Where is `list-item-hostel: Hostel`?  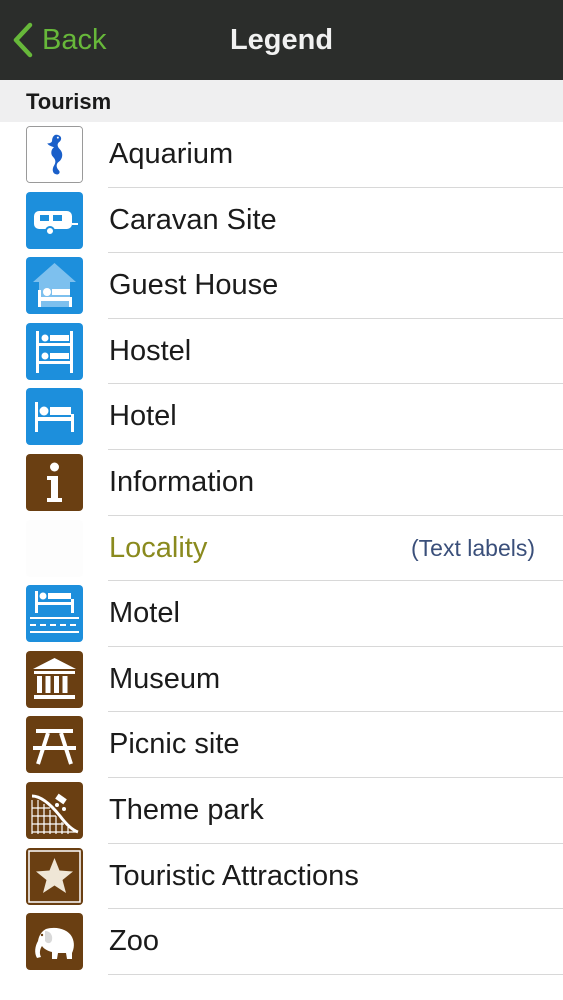 list-item-hostel: Hostel is located at coordinates (281, 351).